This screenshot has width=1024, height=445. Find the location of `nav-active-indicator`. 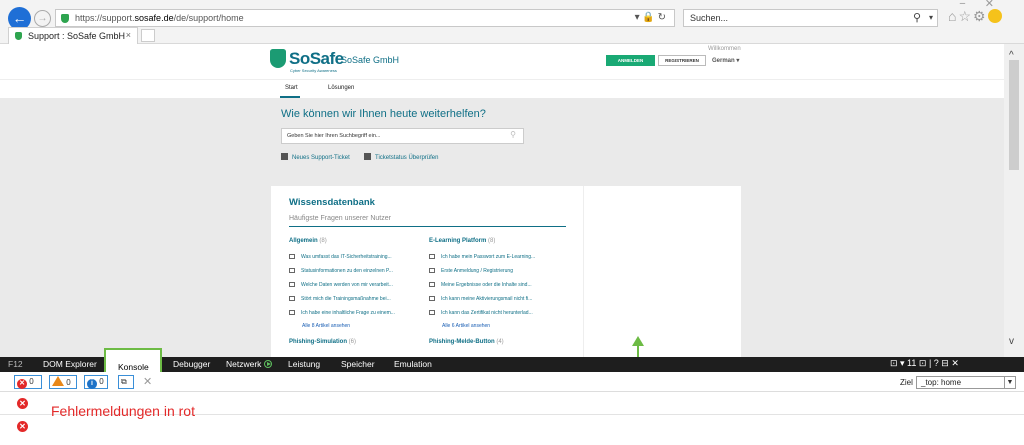

nav-active-indicator is located at coordinates (290, 97).